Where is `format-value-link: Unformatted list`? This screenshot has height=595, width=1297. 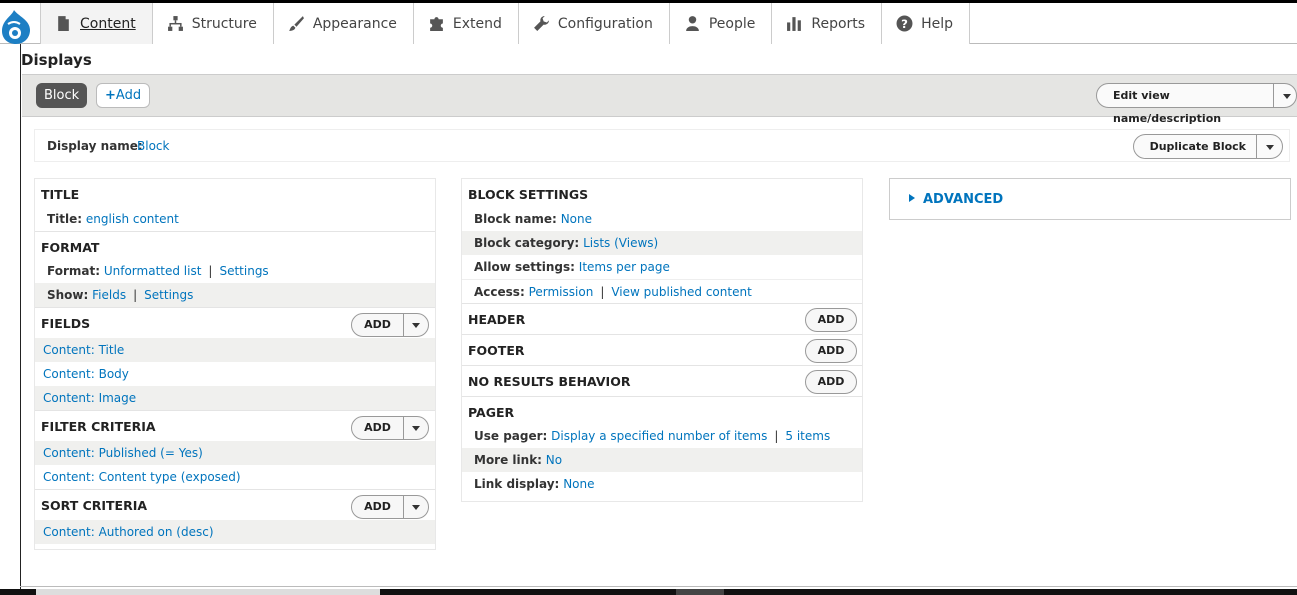 format-value-link: Unformatted list is located at coordinates (153, 271).